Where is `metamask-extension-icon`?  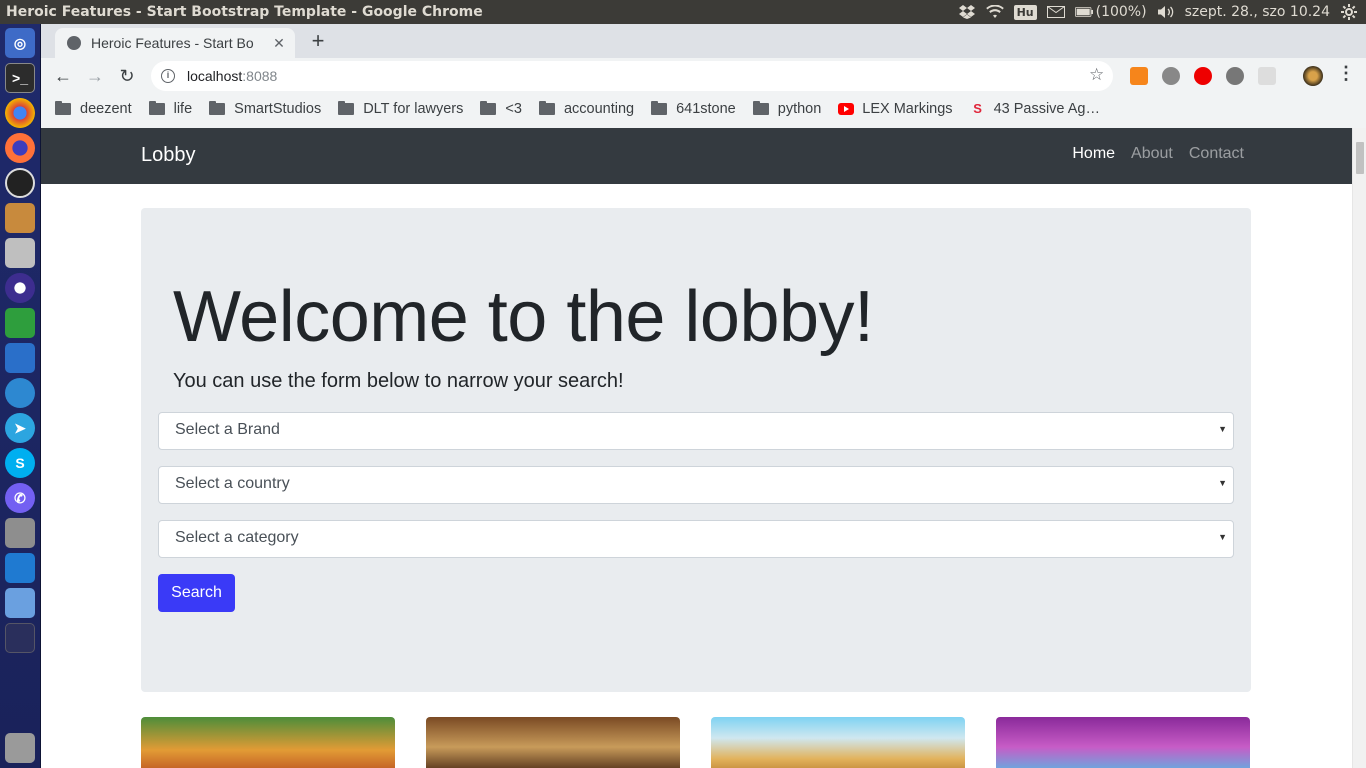
metamask-extension-icon is located at coordinates (1139, 76).